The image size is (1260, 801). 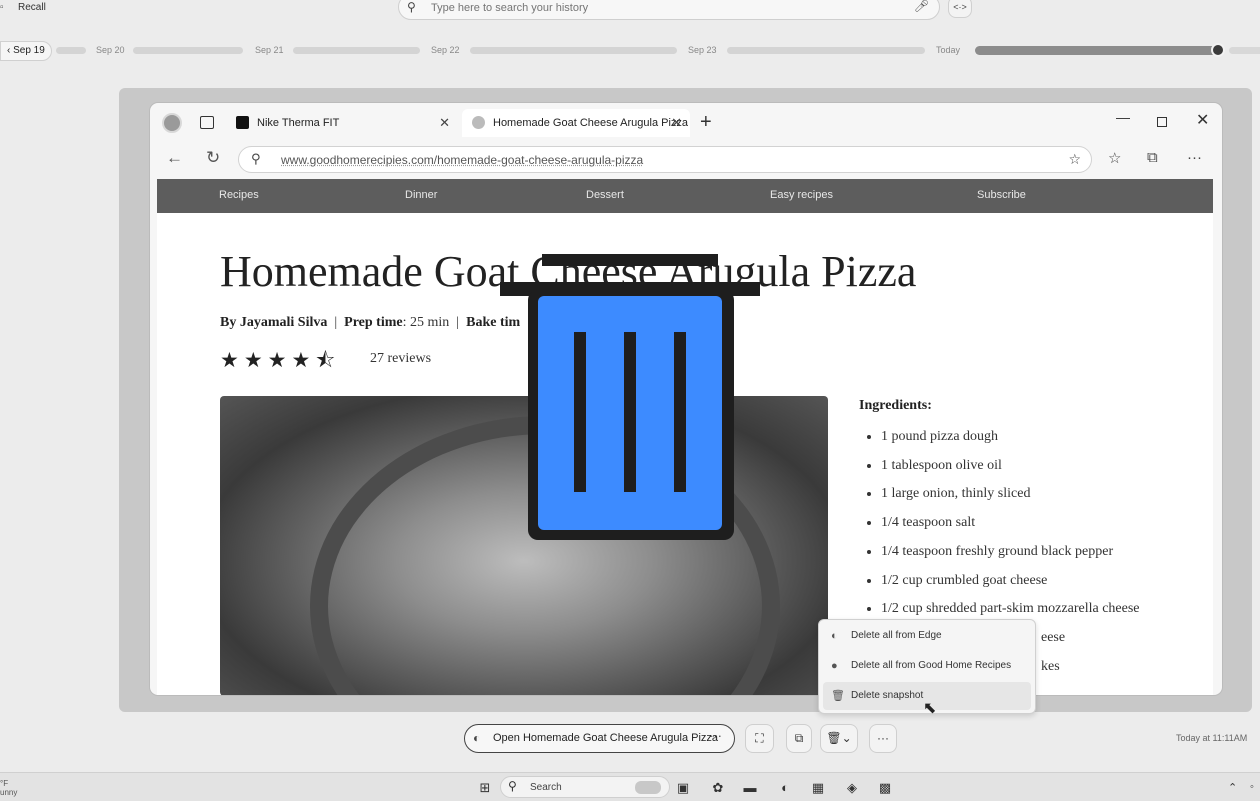 I want to click on review-count: 27 reviews, so click(x=400, y=359).